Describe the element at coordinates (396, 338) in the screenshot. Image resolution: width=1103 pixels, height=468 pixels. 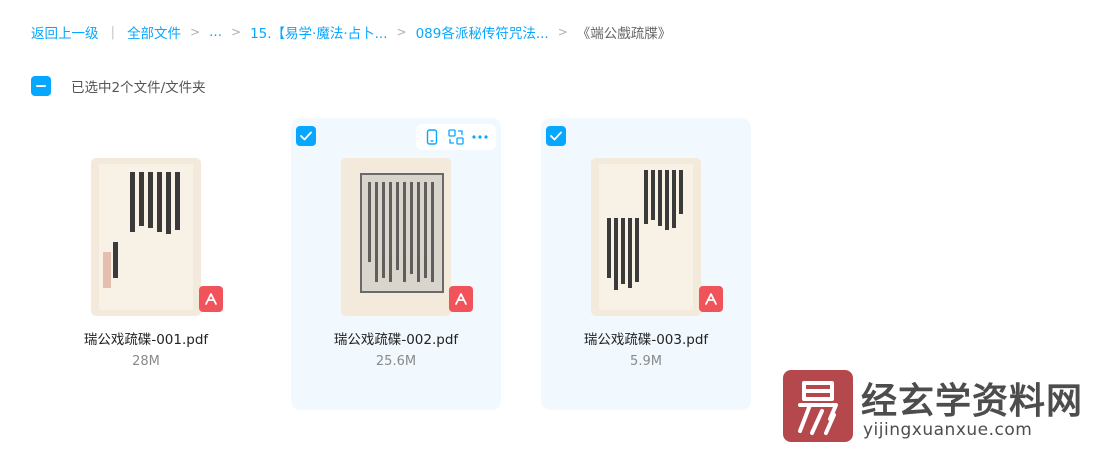
I see `file-name: 瑞公戏疏碟-002.pdf` at that location.